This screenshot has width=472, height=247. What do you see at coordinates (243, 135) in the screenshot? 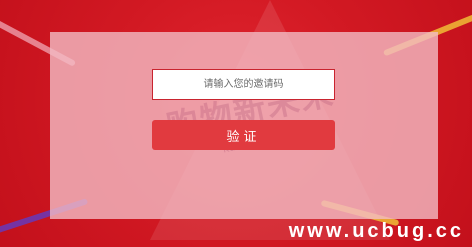
I see `verify-button: 验证` at bounding box center [243, 135].